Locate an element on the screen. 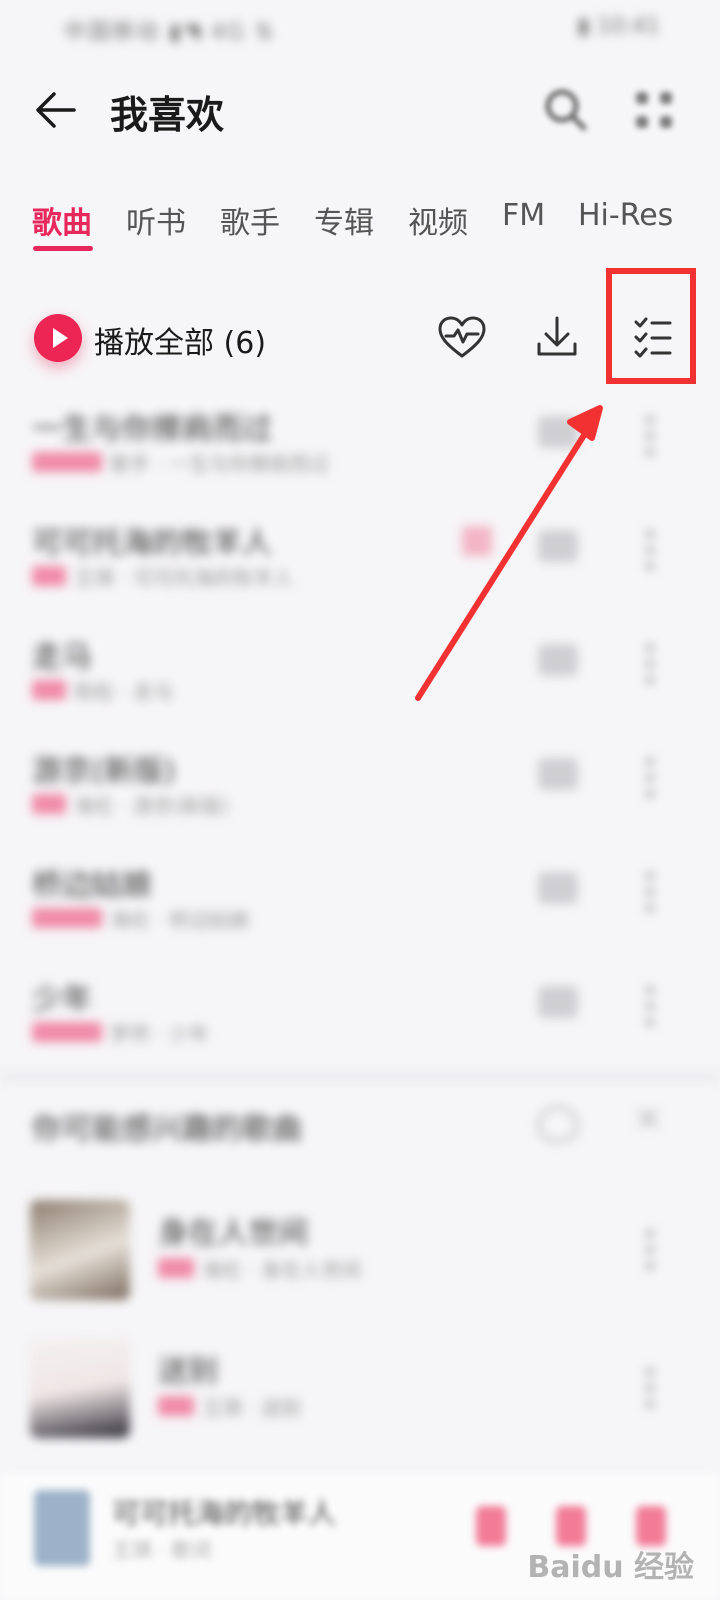  recommend-title: 你可能感兴趣的歌曲 is located at coordinates (167, 1129).